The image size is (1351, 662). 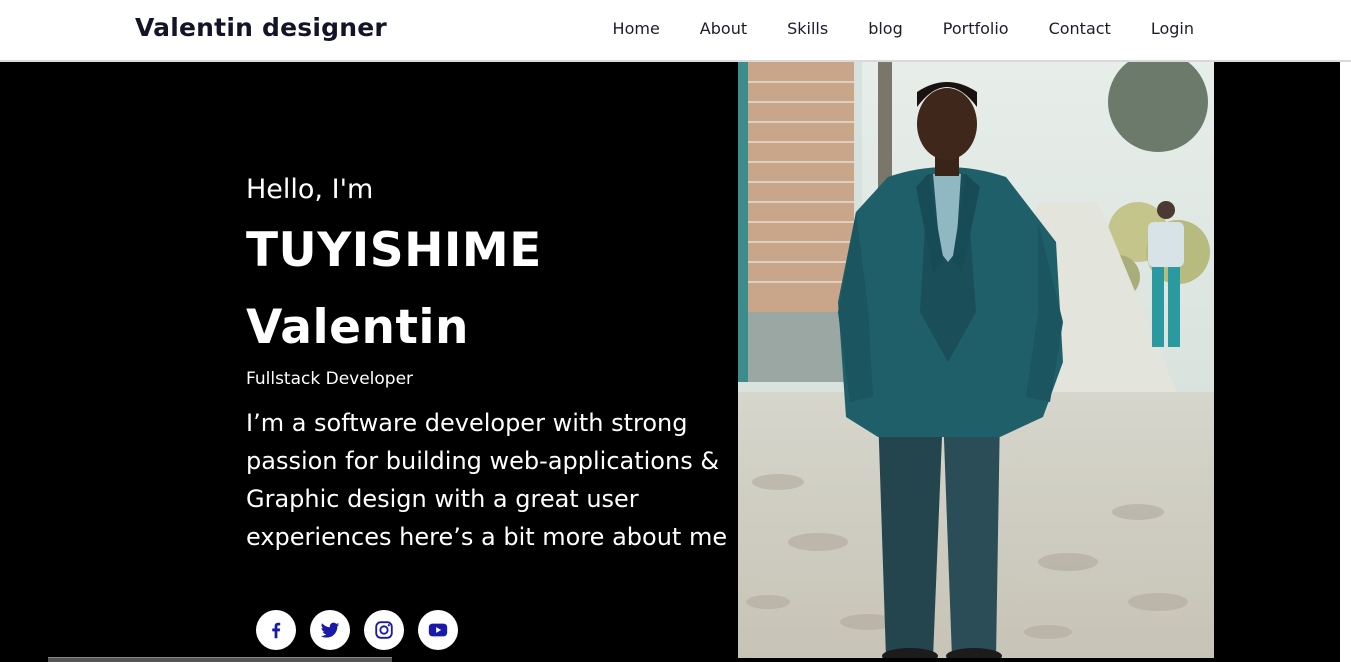 I want to click on facebook-icon, so click(x=276, y=630).